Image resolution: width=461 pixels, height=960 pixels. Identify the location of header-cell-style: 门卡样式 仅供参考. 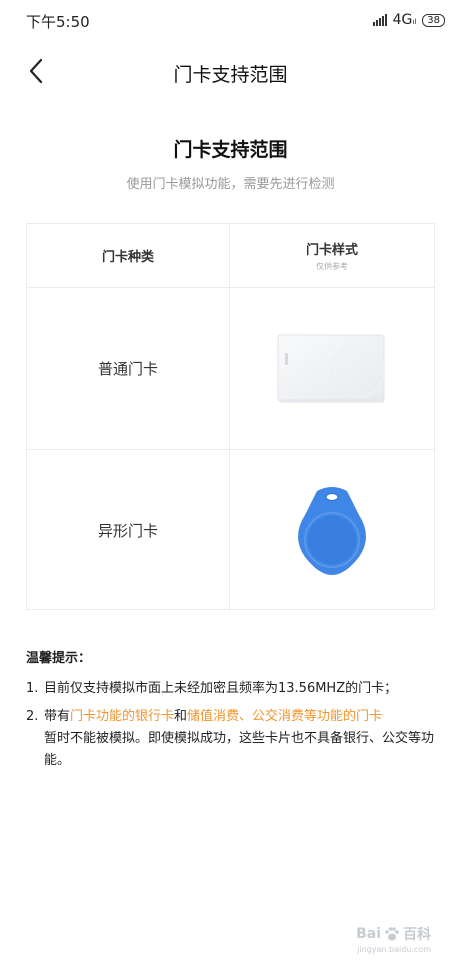
(332, 255).